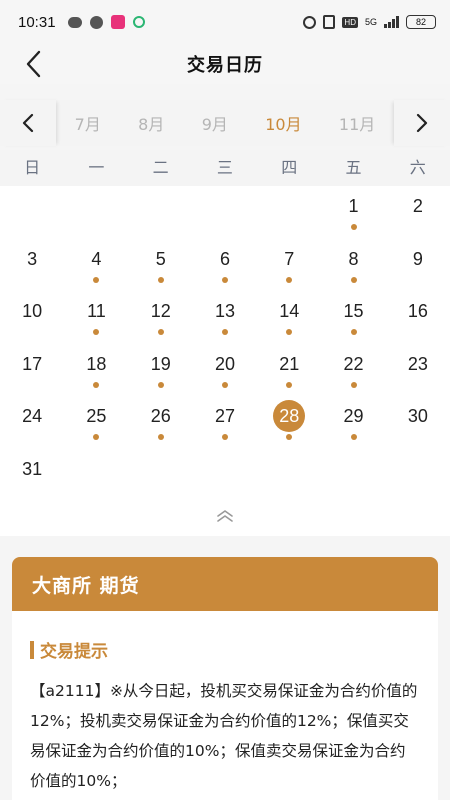 Image resolution: width=450 pixels, height=800 pixels. What do you see at coordinates (329, 22) in the screenshot?
I see `vibrate-icon` at bounding box center [329, 22].